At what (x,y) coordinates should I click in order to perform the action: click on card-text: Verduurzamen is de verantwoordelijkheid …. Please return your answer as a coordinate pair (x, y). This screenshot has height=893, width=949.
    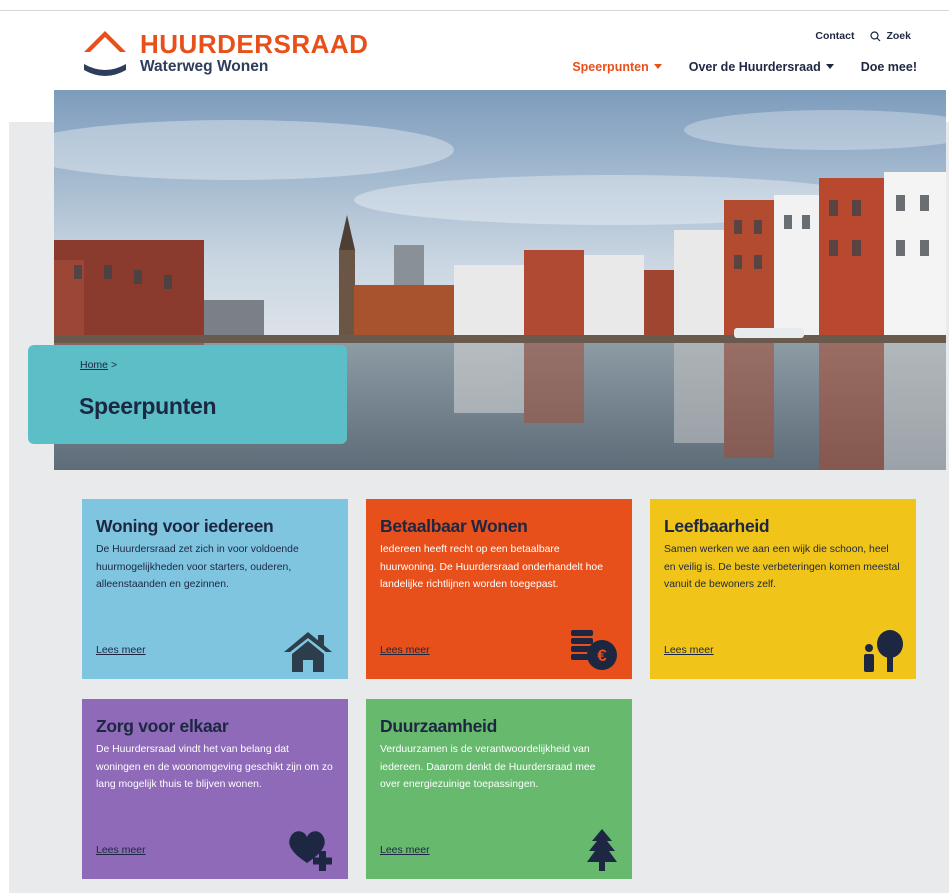
    Looking at the image, I should click on (488, 767).